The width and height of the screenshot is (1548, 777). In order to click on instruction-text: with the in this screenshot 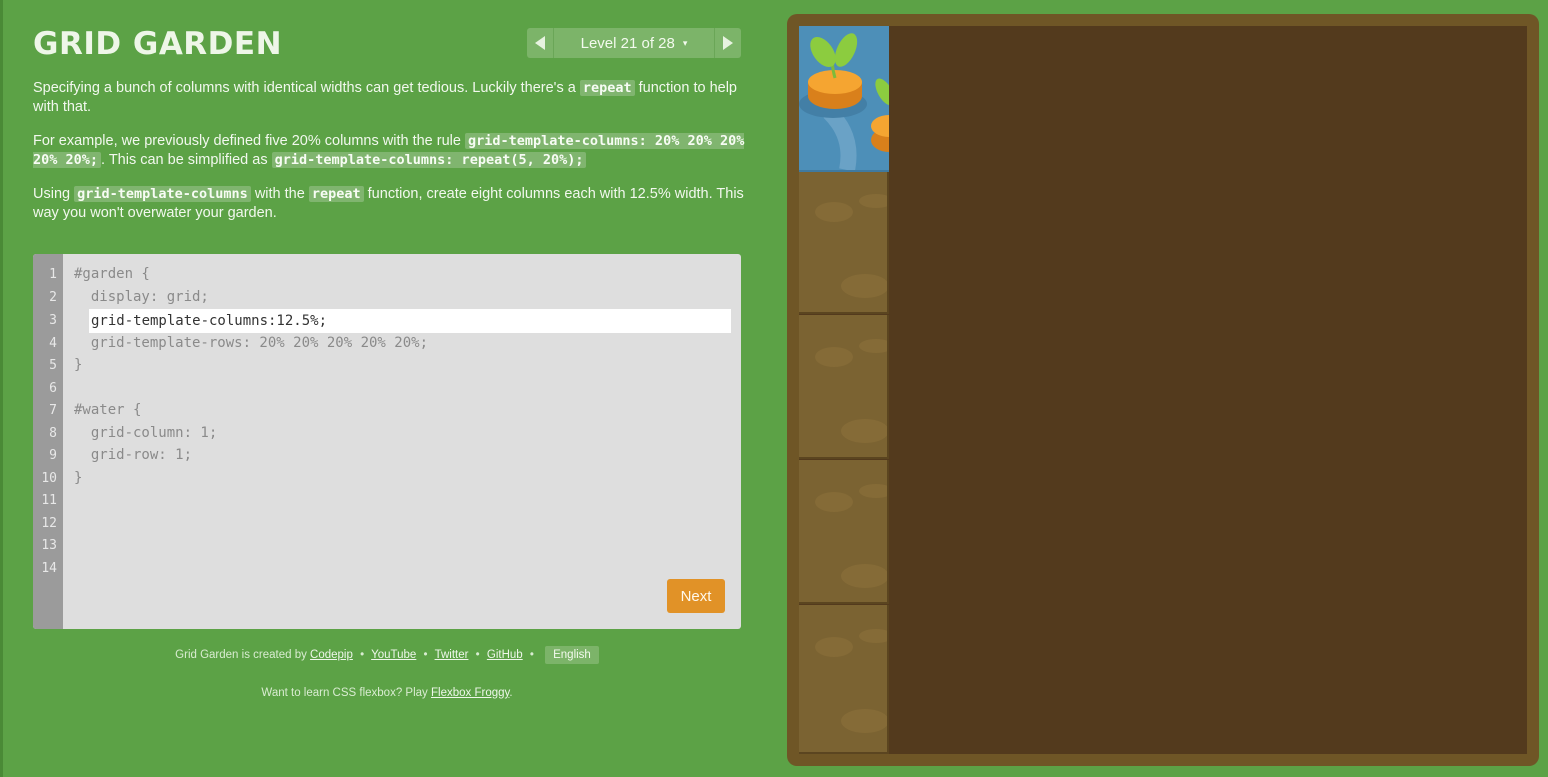, I will do `click(279, 194)`.